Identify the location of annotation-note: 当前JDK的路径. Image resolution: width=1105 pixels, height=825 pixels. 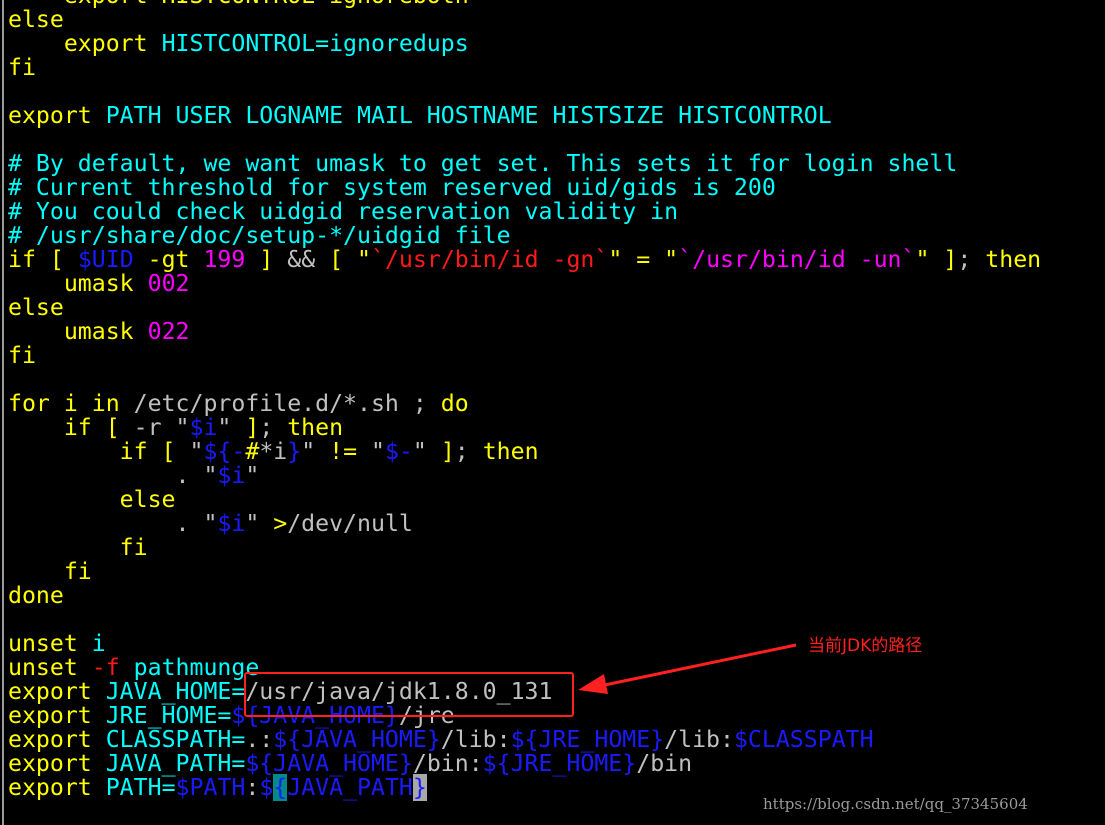
(865, 646).